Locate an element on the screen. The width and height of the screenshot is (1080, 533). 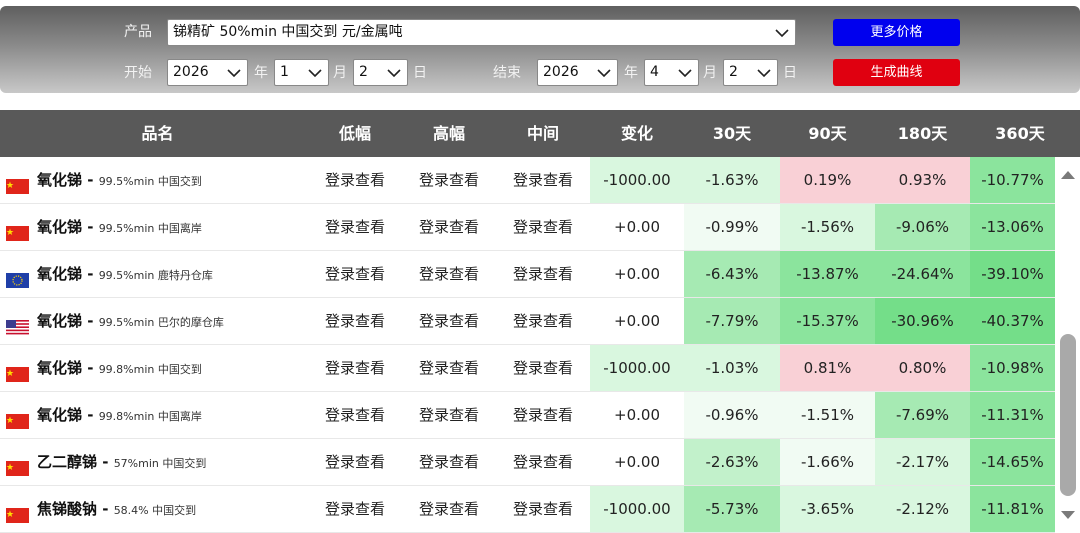
start-year-select: 2026 is located at coordinates (207, 72).